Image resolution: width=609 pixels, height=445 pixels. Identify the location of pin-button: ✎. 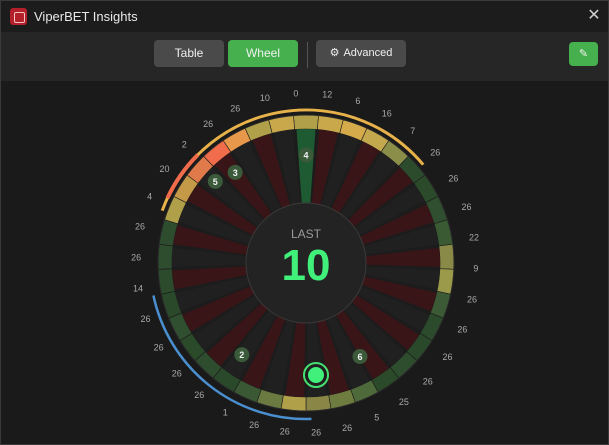
(583, 54).